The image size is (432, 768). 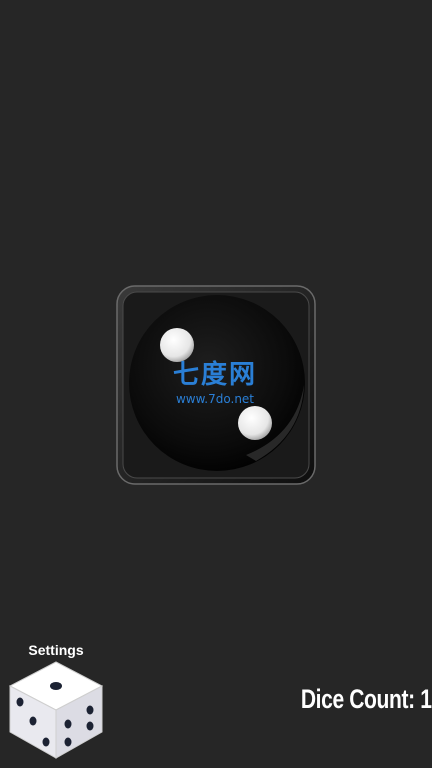 What do you see at coordinates (56, 650) in the screenshot?
I see `settings-label: Settings` at bounding box center [56, 650].